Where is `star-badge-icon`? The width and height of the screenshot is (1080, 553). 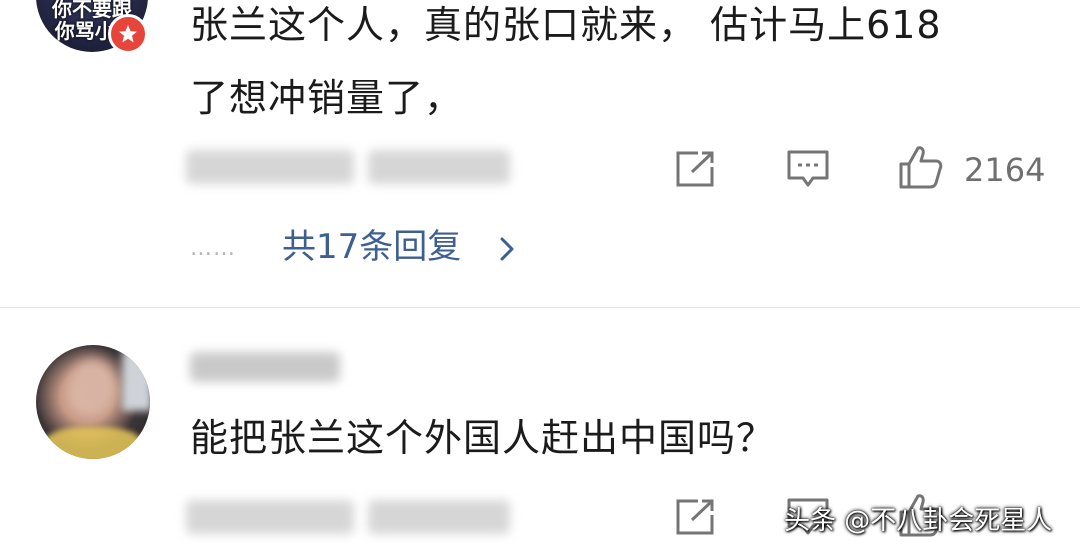 star-badge-icon is located at coordinates (128, 34).